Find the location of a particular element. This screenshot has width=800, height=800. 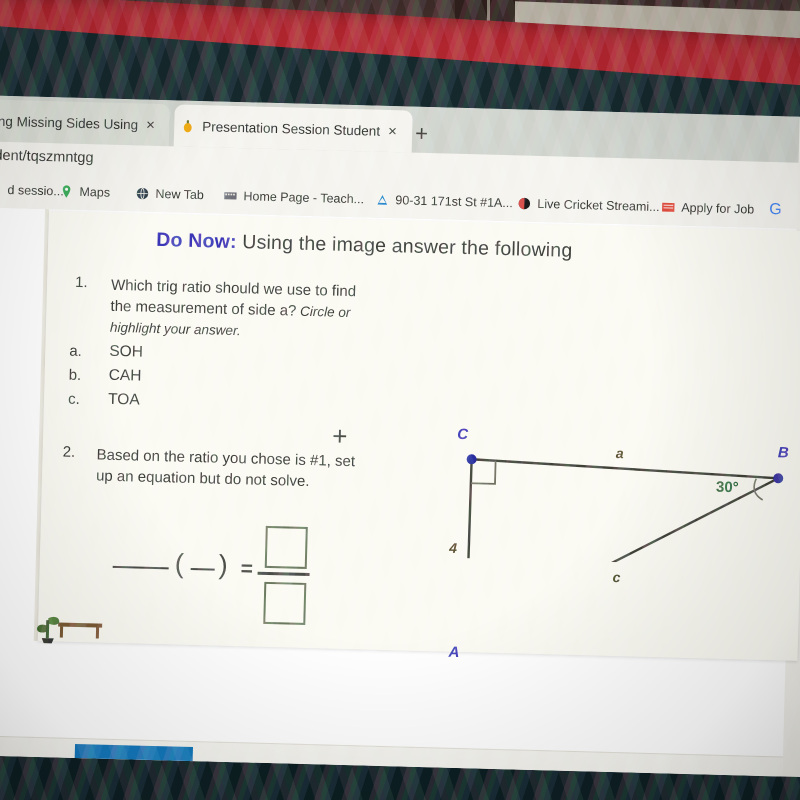

question-1-emphasis-line2: highlight your answer. is located at coordinates (175, 329).